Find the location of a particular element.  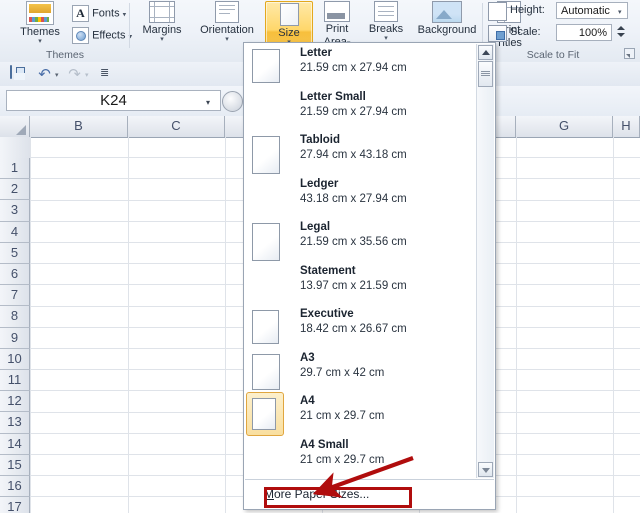

paper-size-item-letter-small: Letter Small 21.59 cm x 27.94 cm is located at coordinates (362, 115).